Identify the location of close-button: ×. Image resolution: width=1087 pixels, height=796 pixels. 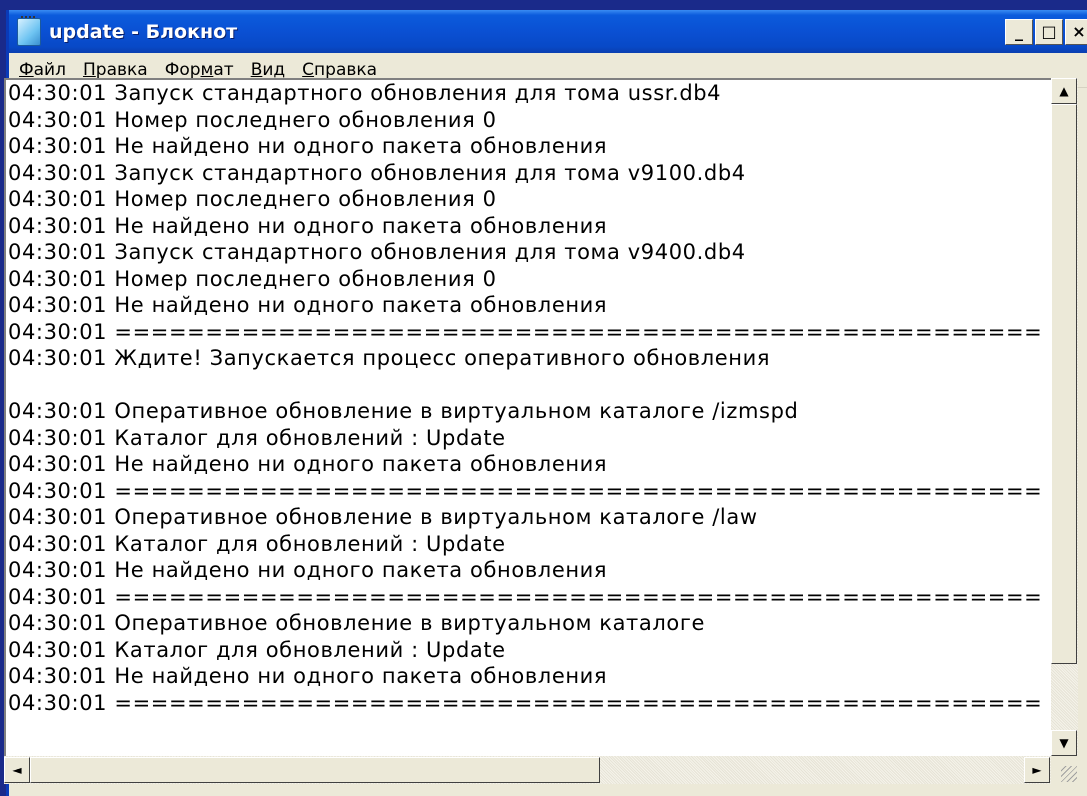
(1076, 32).